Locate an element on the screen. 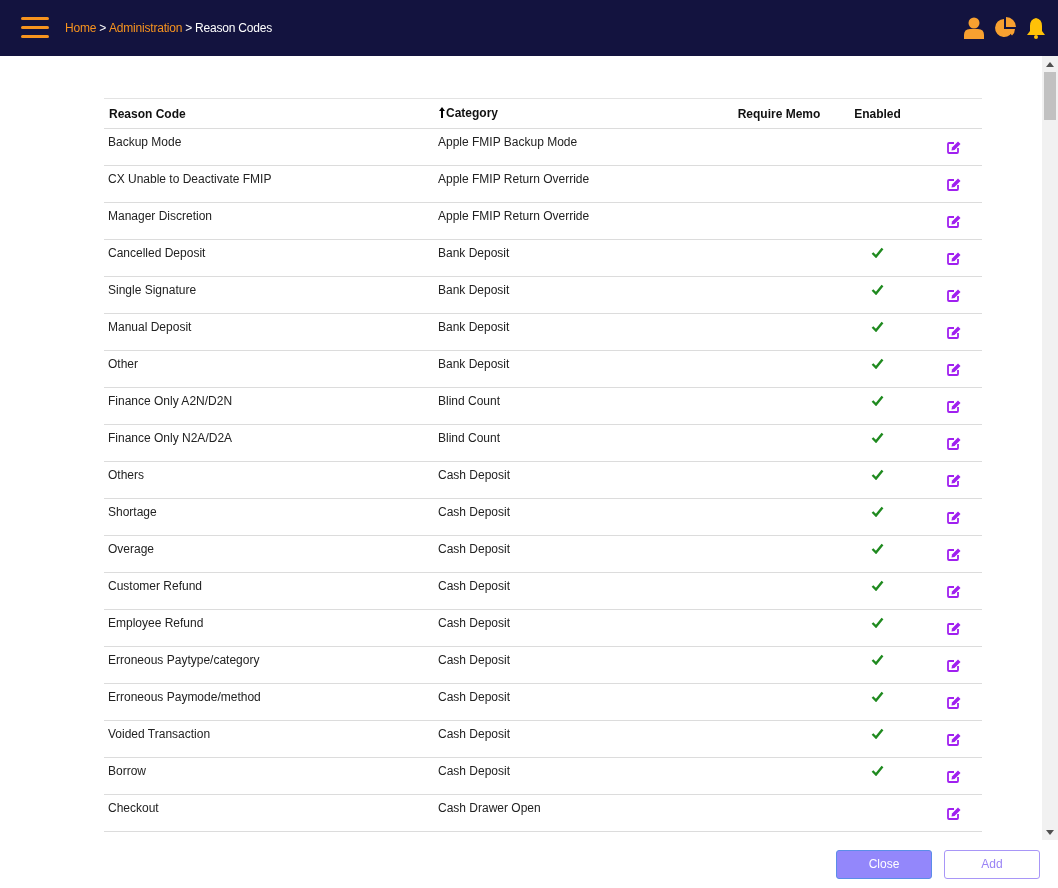 The height and width of the screenshot is (888, 1058). table-cell-text: Others is located at coordinates (126, 474).